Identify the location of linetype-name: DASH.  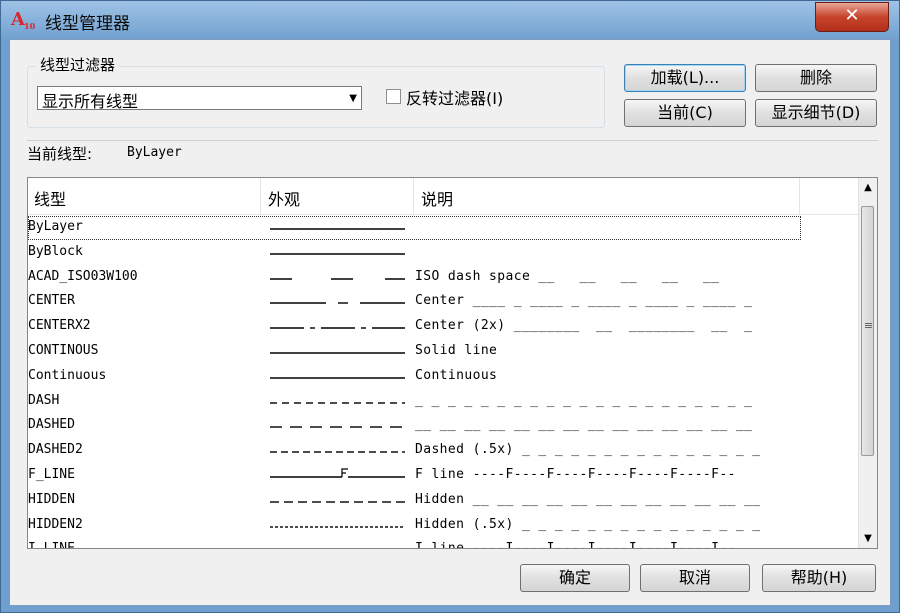
(44, 400).